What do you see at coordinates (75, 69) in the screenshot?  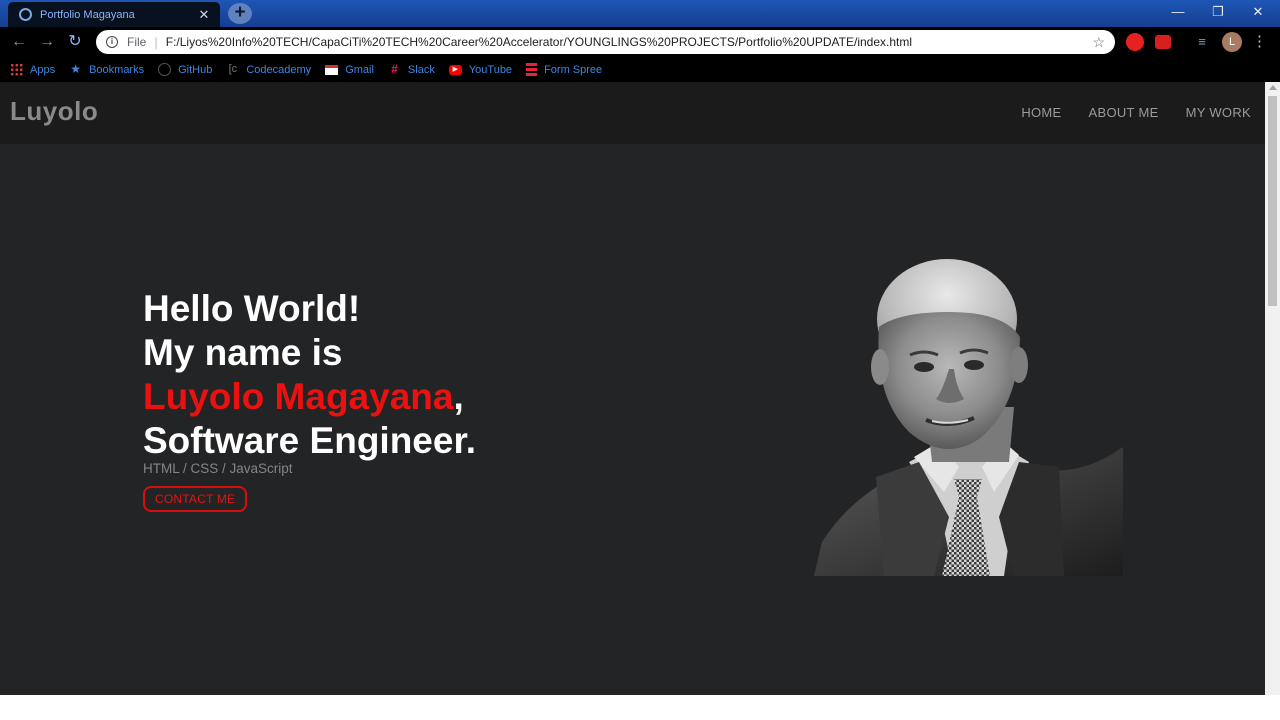 I see `star-icon: ★` at bounding box center [75, 69].